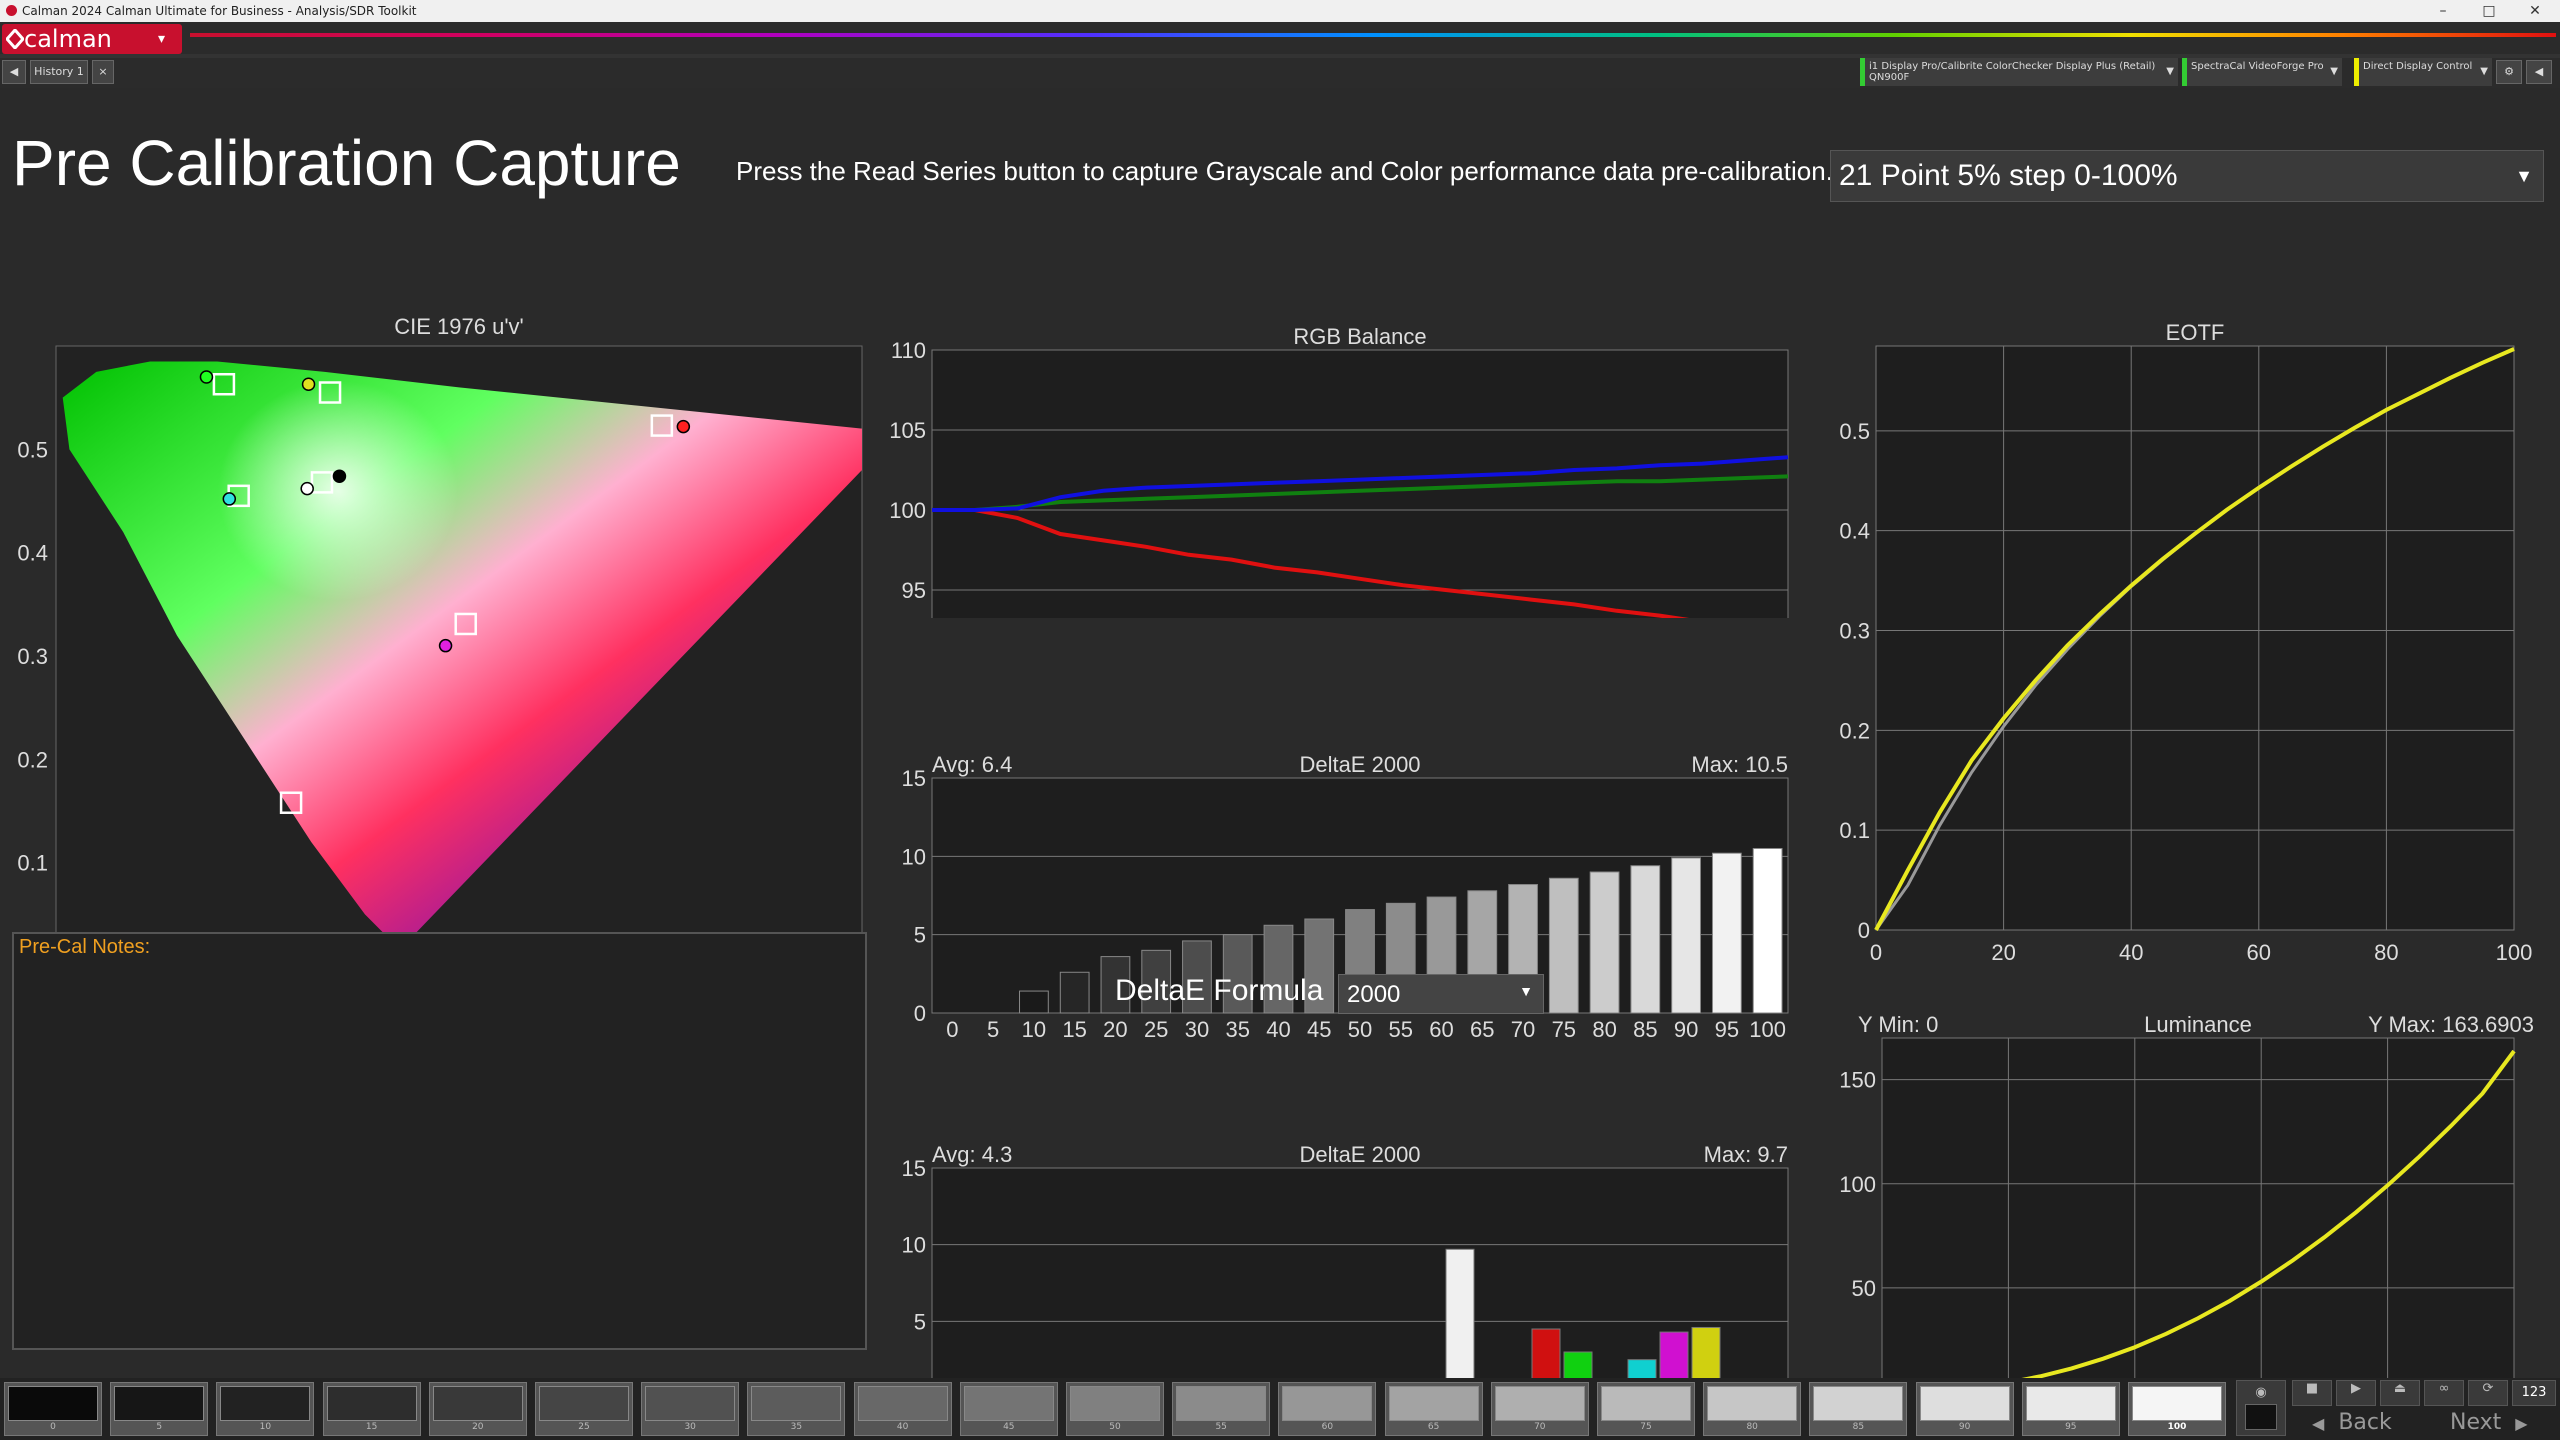 This screenshot has height=1440, width=2560. I want to click on pattern-swatch-0: 0, so click(53, 1409).